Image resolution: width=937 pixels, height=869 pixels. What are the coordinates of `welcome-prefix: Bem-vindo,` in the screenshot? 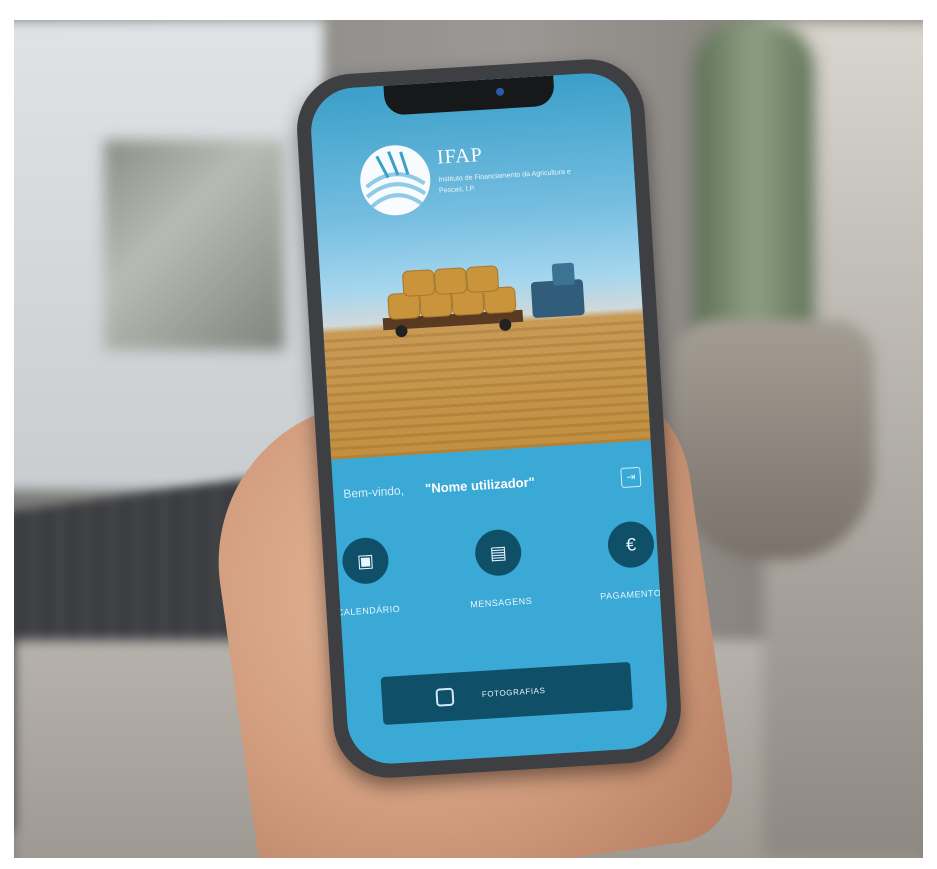 It's located at (373, 492).